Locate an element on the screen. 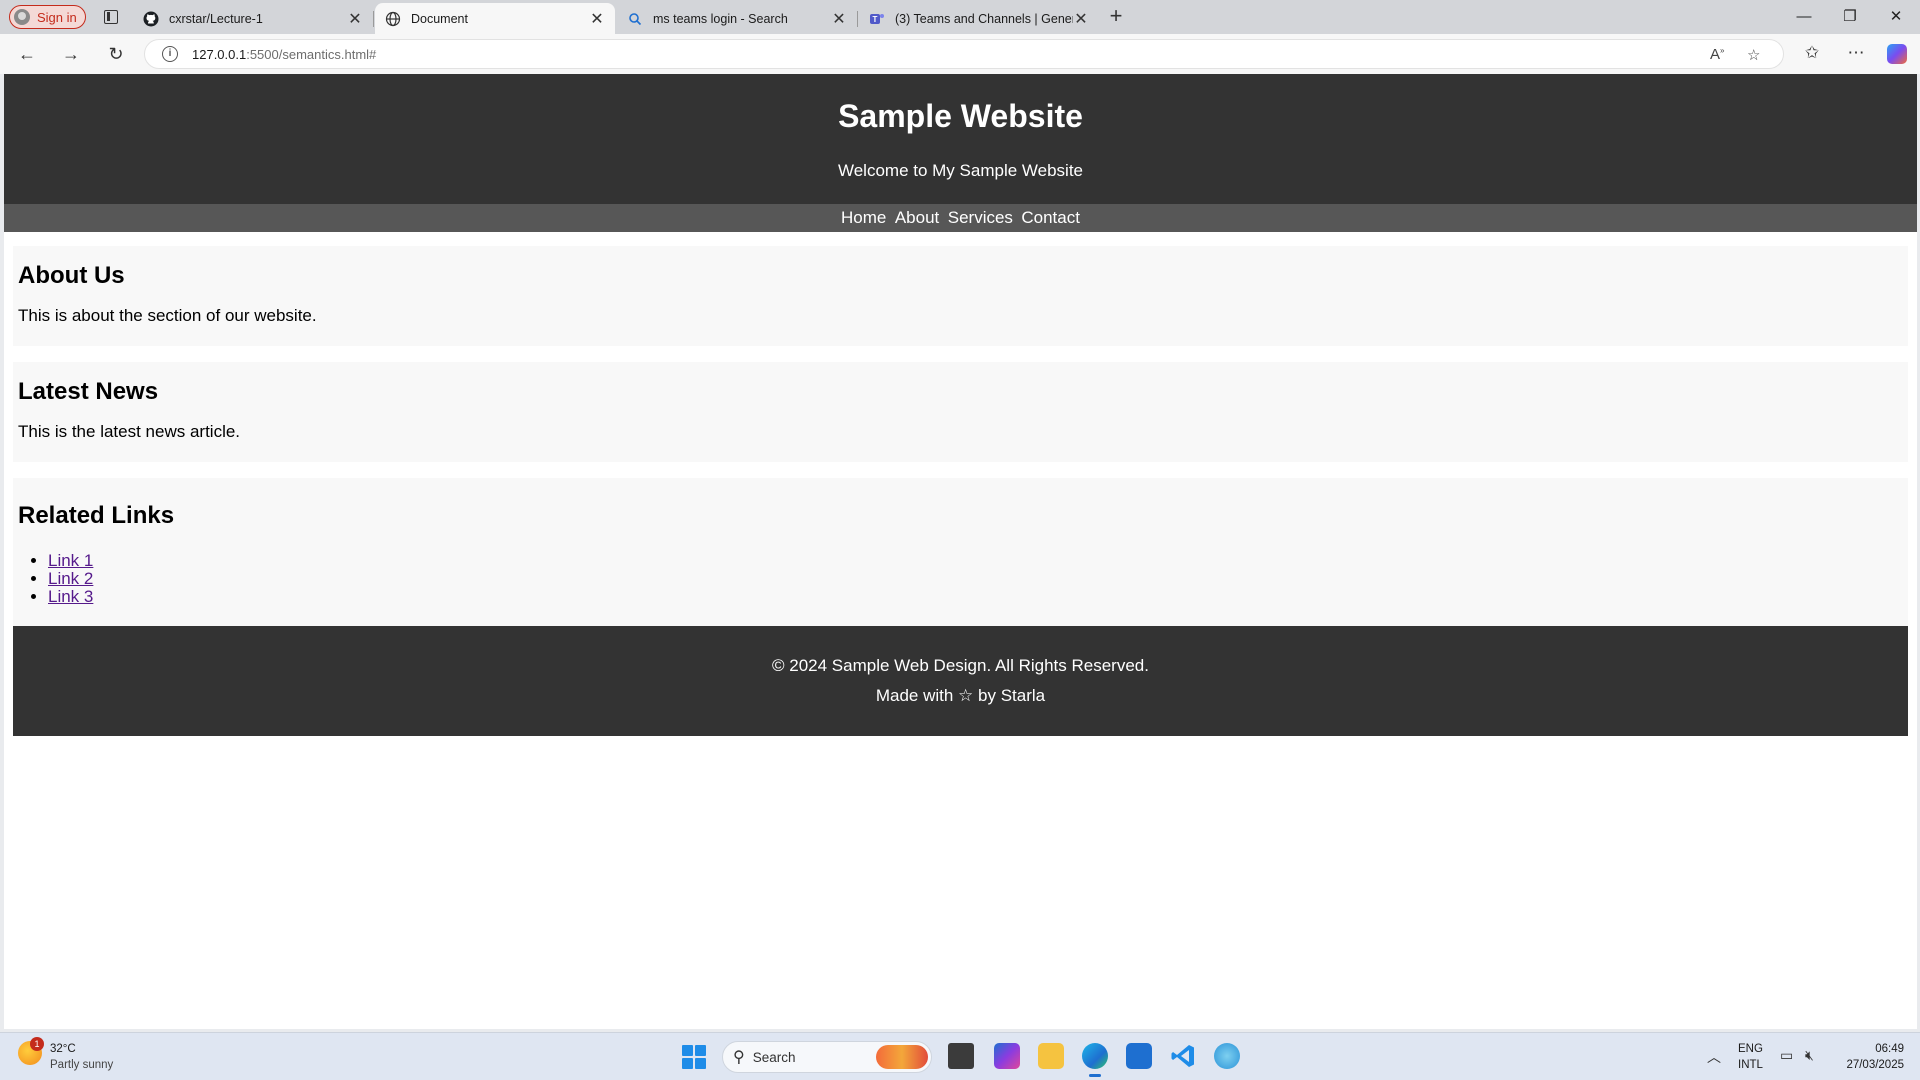 The width and height of the screenshot is (1920, 1080). nav-link-services: Services is located at coordinates (980, 217).